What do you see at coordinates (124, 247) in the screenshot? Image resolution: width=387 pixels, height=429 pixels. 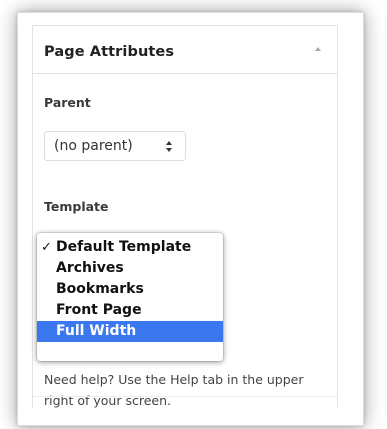 I see `template-option-label: Default Template` at bounding box center [124, 247].